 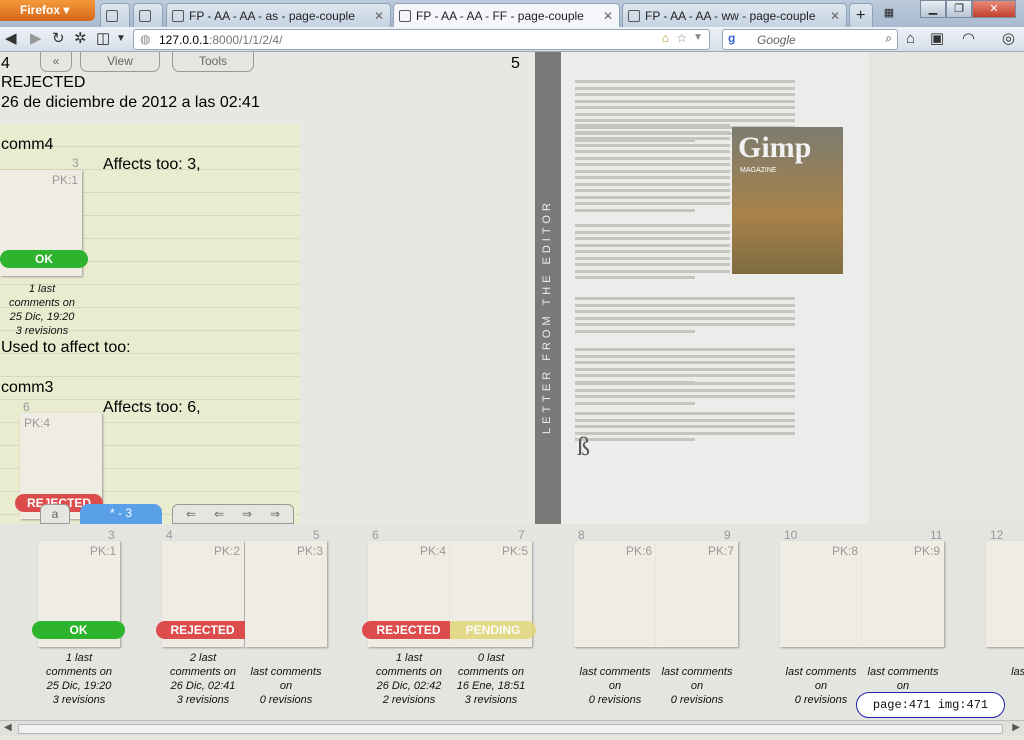 What do you see at coordinates (246, 40) in the screenshot?
I see `url-path: :8000/1/1/2/4/` at bounding box center [246, 40].